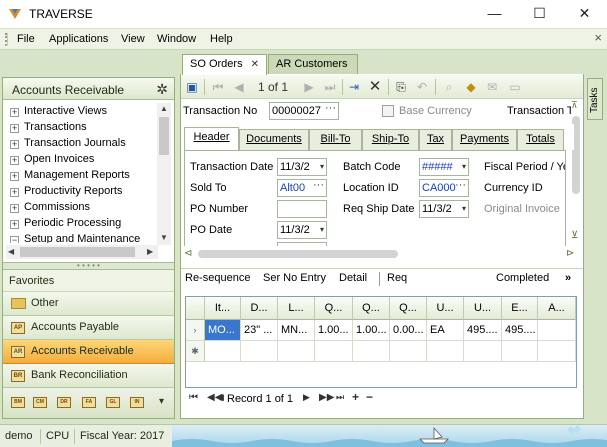 This screenshot has width=607, height=447. Describe the element at coordinates (164, 108) in the screenshot. I see `scroll-up-icon: ▲` at that location.